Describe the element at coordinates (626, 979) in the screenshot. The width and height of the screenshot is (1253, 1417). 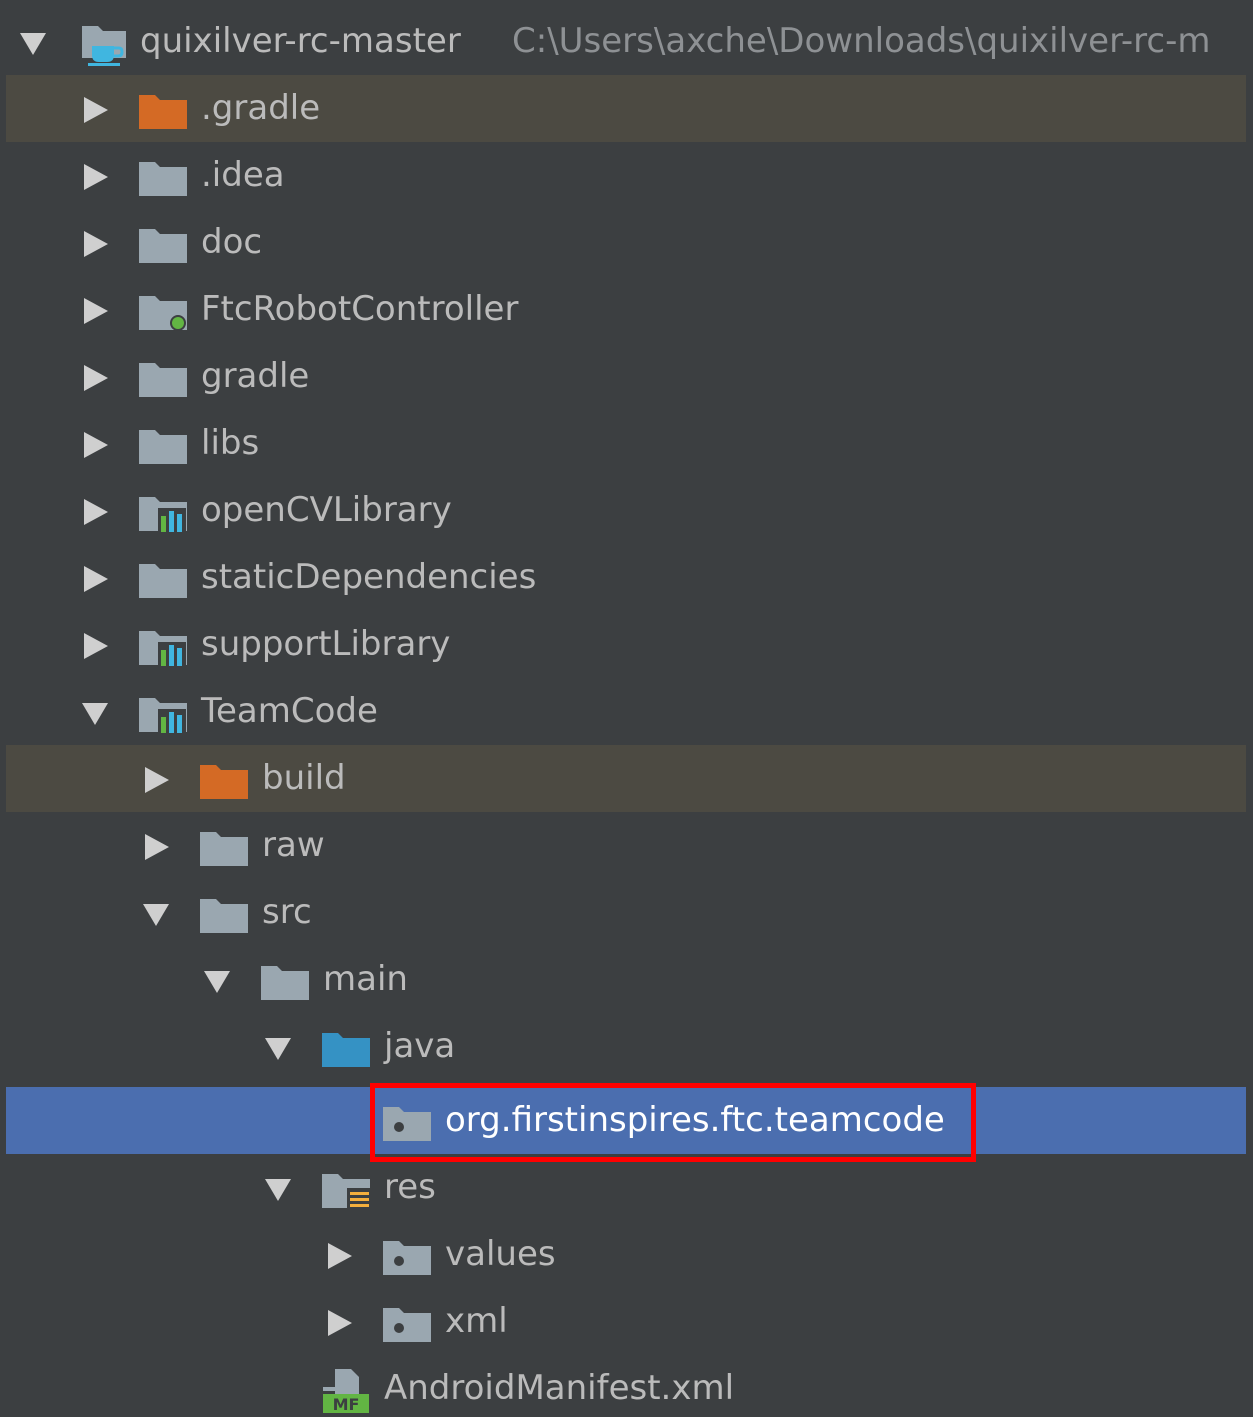
I see `tree-row-main: main` at that location.